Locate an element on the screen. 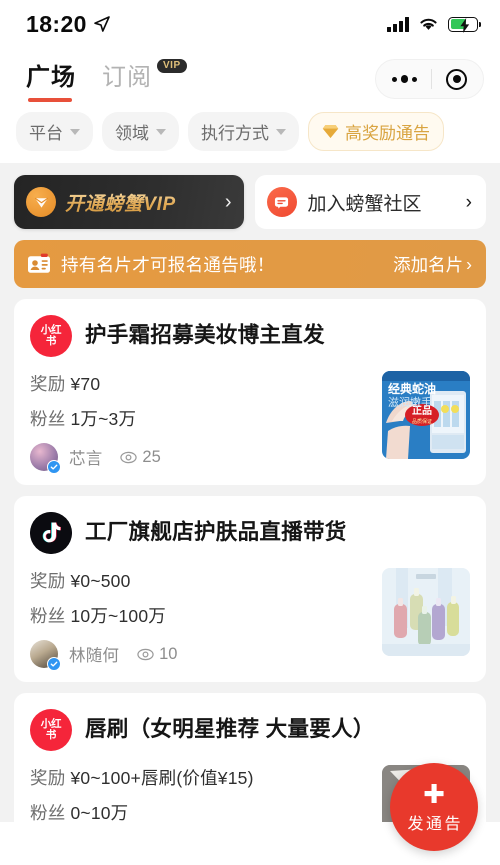  location-arrow-icon is located at coordinates (102, 24).